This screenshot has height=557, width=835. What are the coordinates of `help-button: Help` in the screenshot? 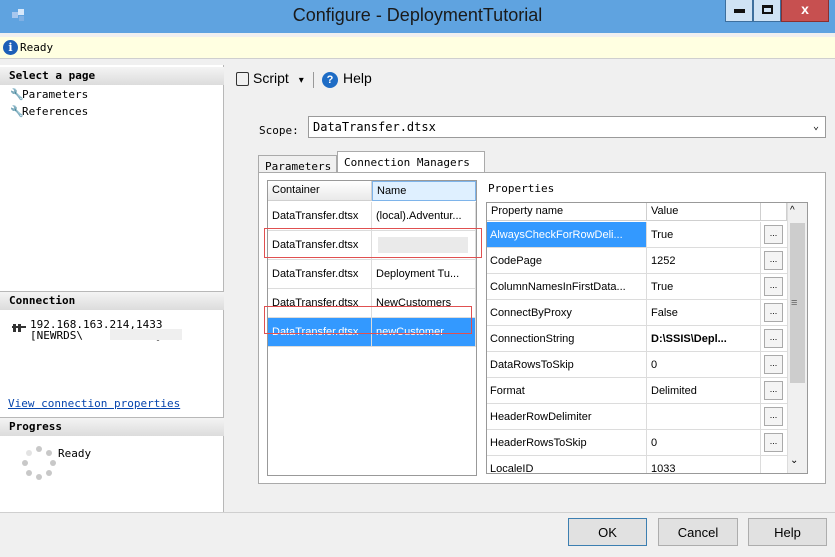 It's located at (787, 532).